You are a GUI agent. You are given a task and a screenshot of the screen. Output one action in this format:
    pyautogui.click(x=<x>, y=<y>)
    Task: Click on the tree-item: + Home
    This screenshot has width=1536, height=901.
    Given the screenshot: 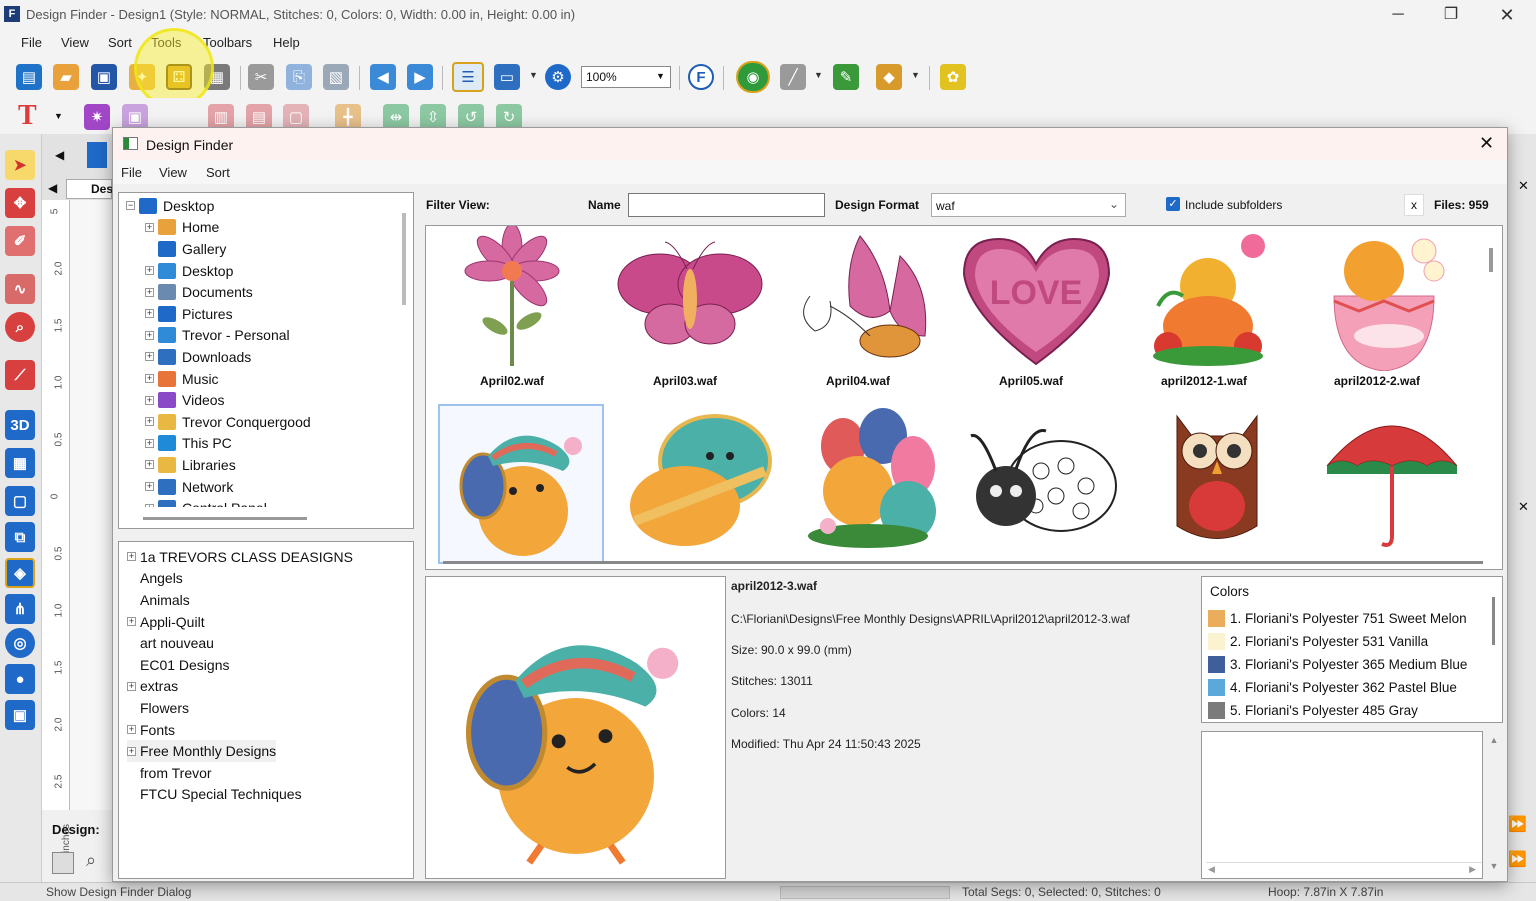 What is the action you would take?
    pyautogui.click(x=182, y=228)
    